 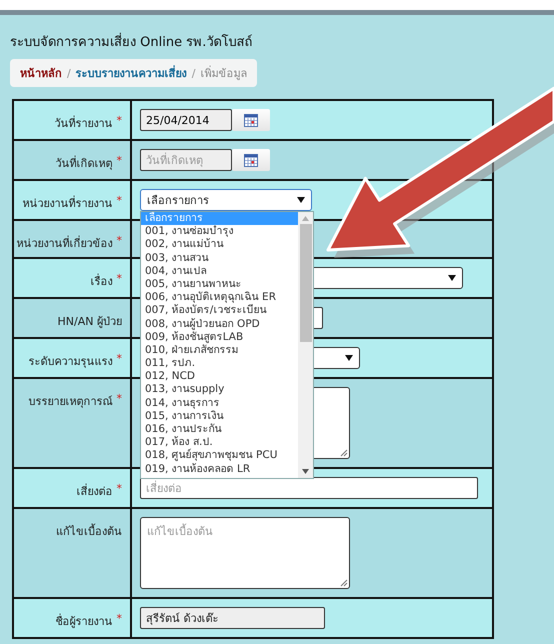 What do you see at coordinates (101, 281) in the screenshot?
I see `field-label: เรื่อง` at bounding box center [101, 281].